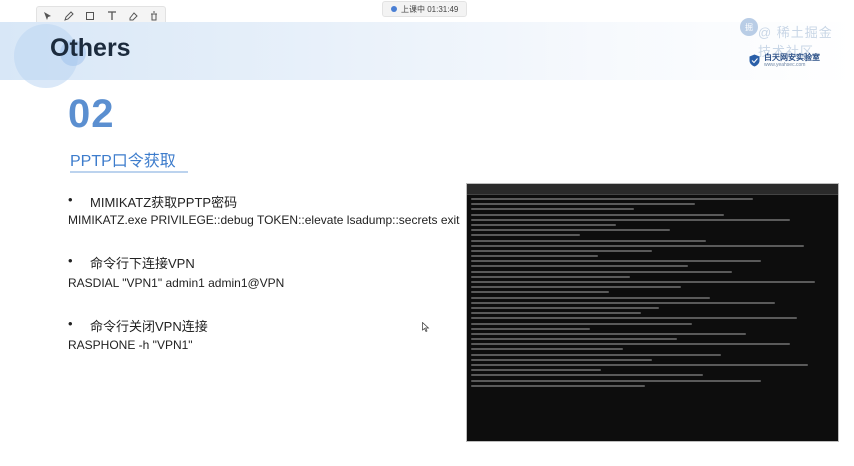 The image size is (854, 466). What do you see at coordinates (430, 9) in the screenshot?
I see `timer-text: 上课中 01:31:49` at bounding box center [430, 9].